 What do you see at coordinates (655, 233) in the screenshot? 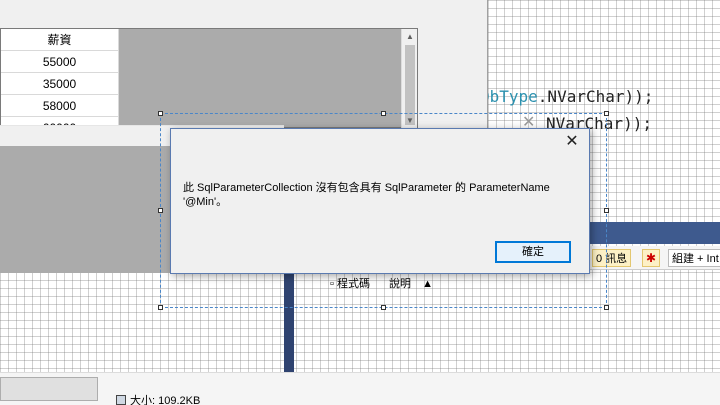
I see `error-list-titlebar` at bounding box center [655, 233].